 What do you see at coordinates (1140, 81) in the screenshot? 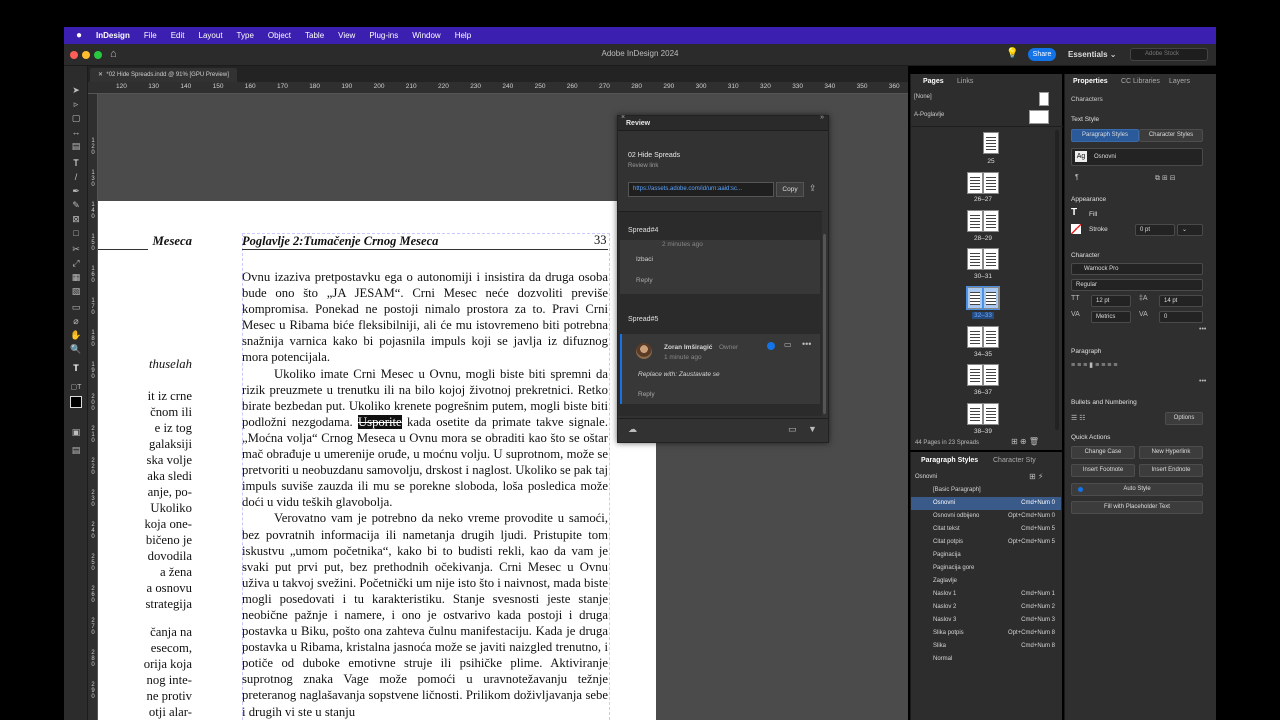
I see `tab-cc-libraries: CC Libraries` at bounding box center [1140, 81].